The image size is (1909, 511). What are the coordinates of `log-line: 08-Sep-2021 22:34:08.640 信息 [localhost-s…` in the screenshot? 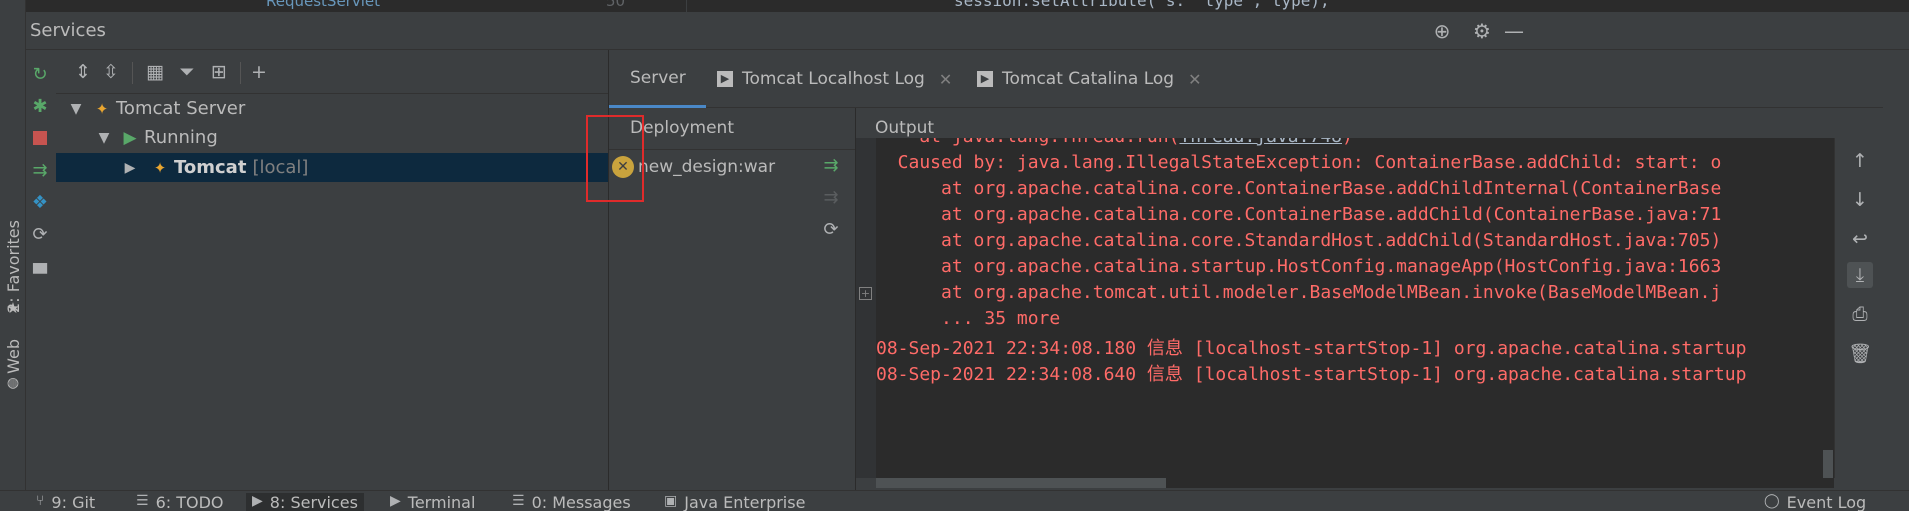 It's located at (1311, 374).